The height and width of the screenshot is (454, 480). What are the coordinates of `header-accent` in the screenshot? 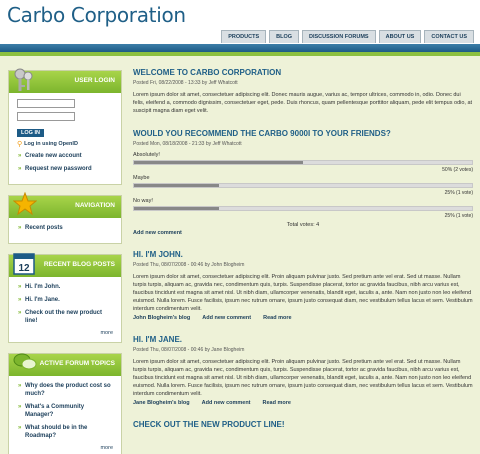 It's located at (240, 54).